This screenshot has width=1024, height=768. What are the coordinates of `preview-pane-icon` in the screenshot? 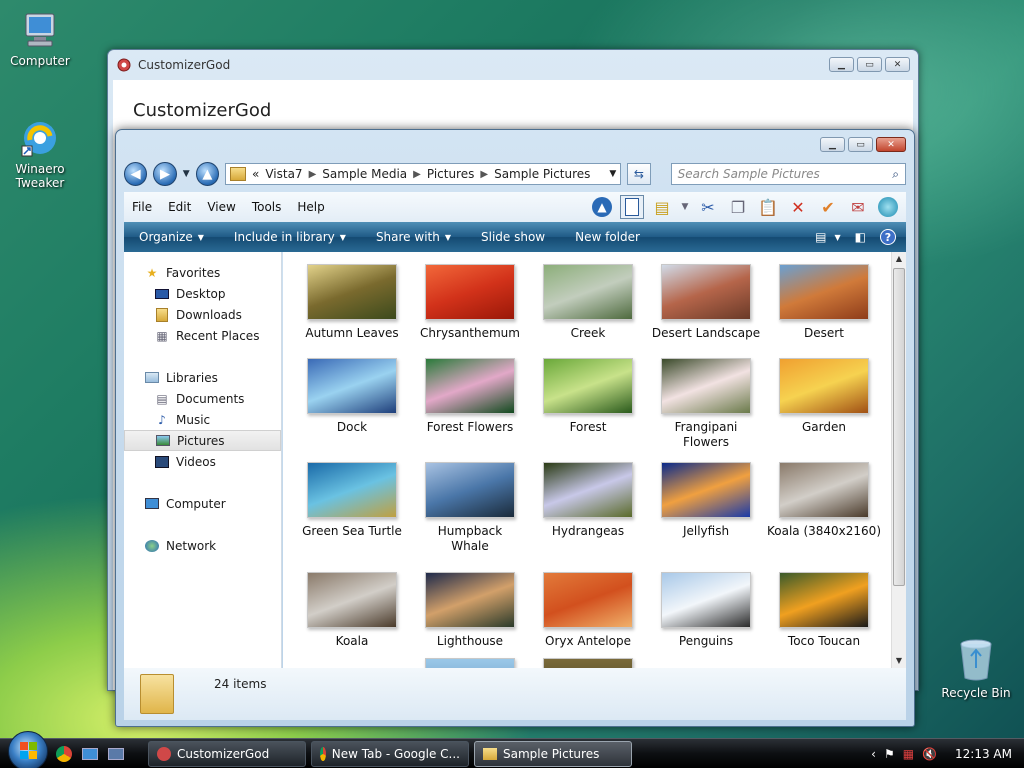 It's located at (632, 207).